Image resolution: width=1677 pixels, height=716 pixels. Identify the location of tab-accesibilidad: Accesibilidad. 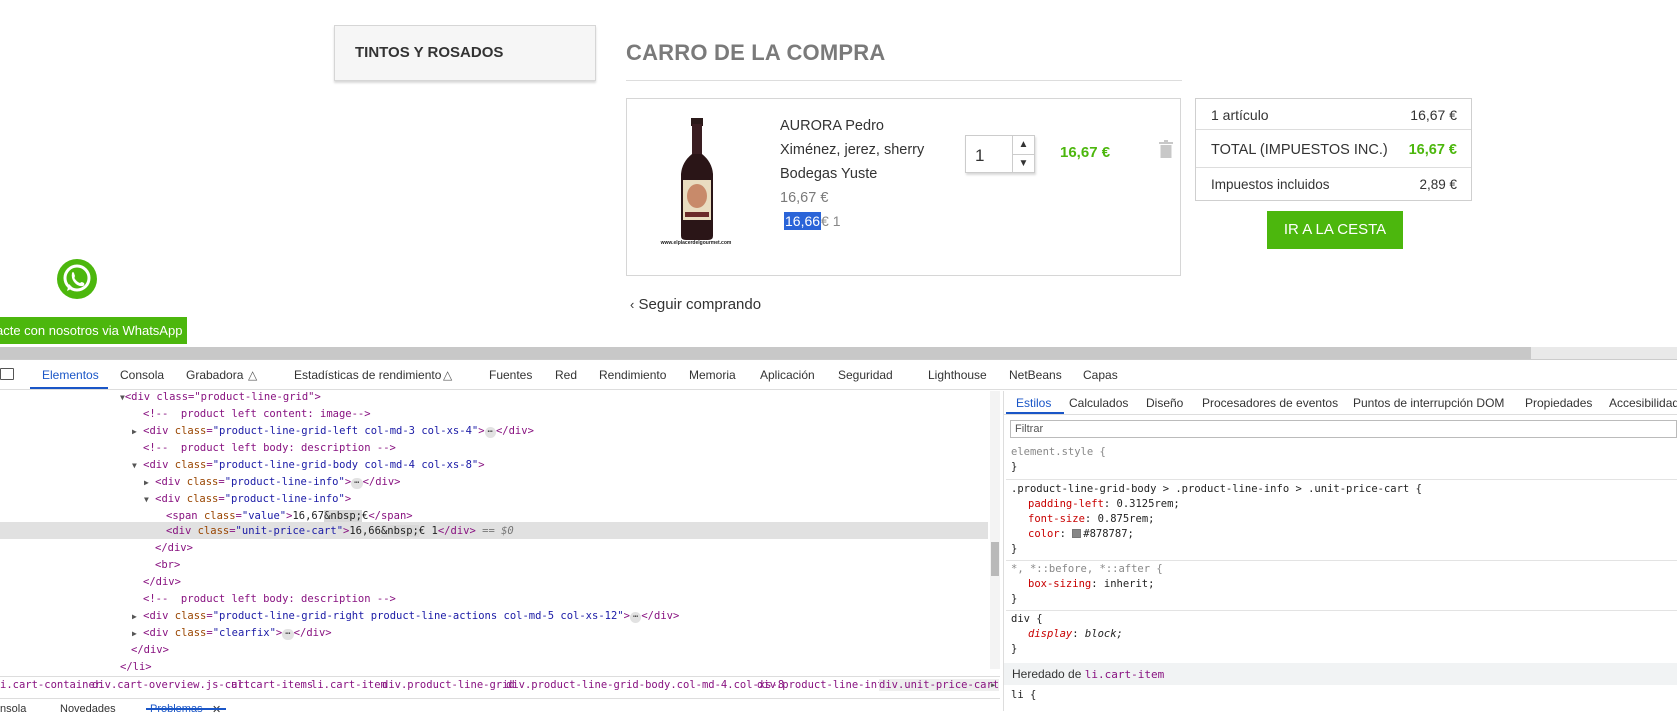
(1643, 403).